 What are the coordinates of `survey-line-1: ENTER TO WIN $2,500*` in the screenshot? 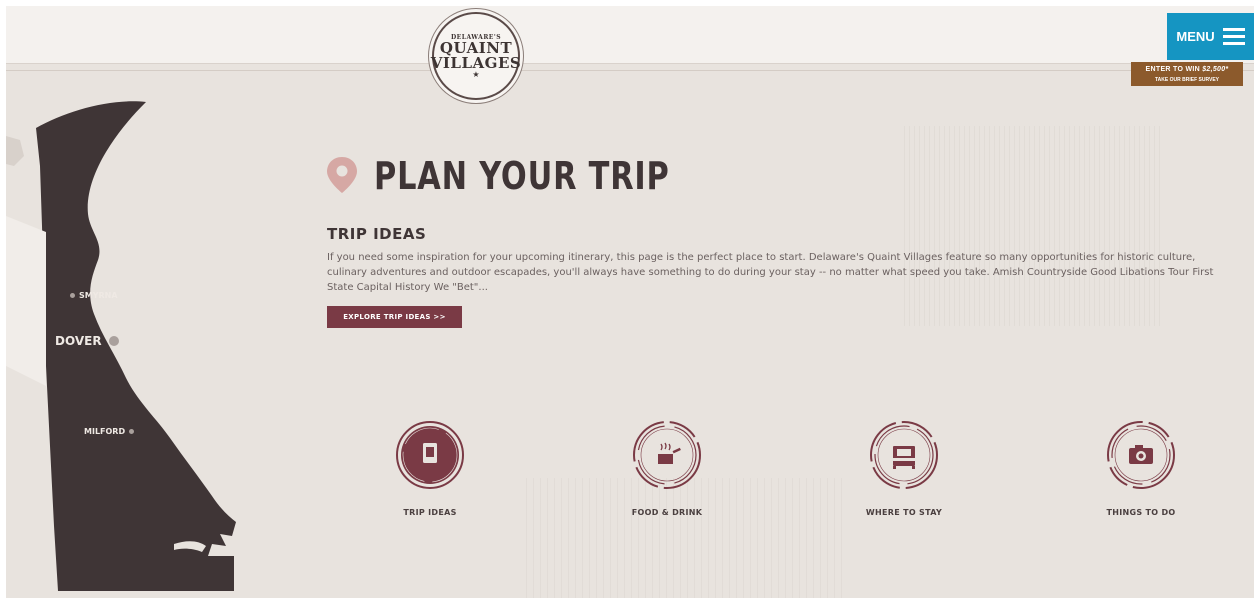 It's located at (1187, 70).